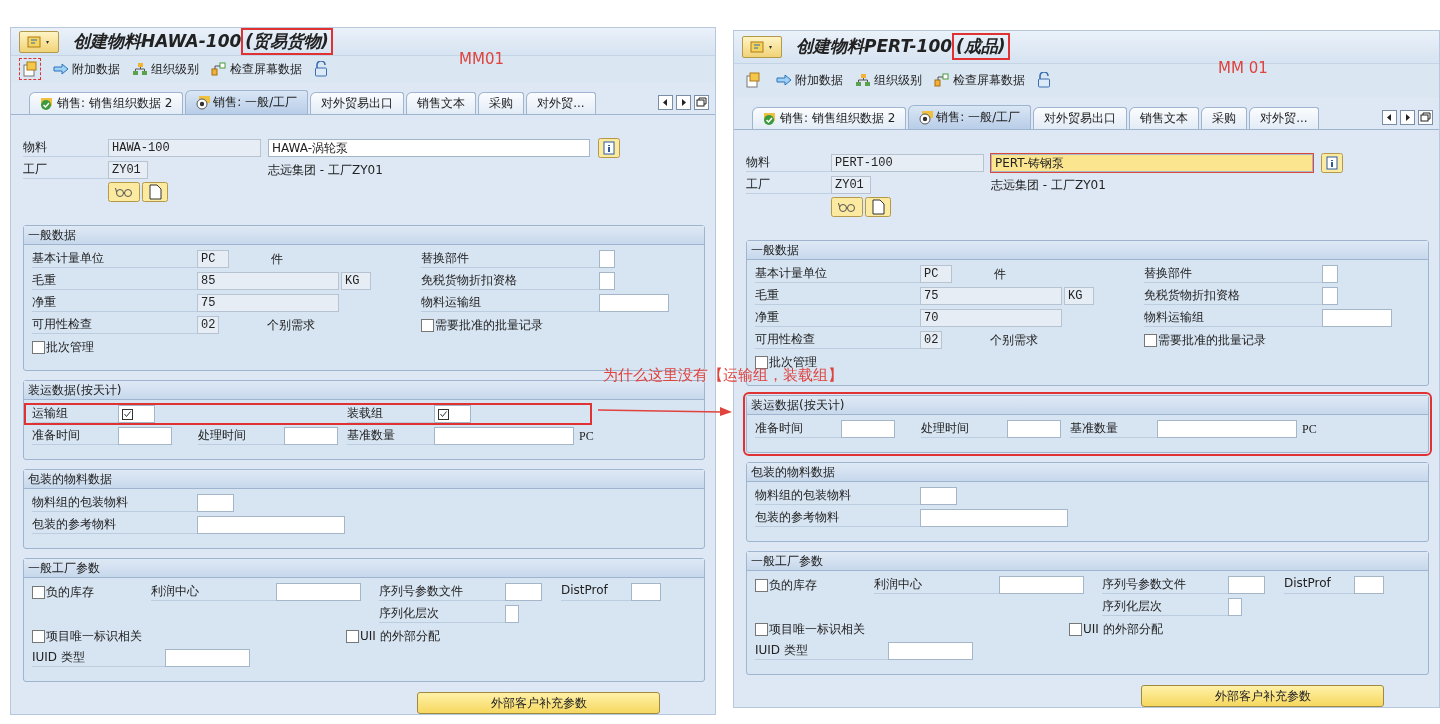  I want to click on document-icon, so click(30, 69).